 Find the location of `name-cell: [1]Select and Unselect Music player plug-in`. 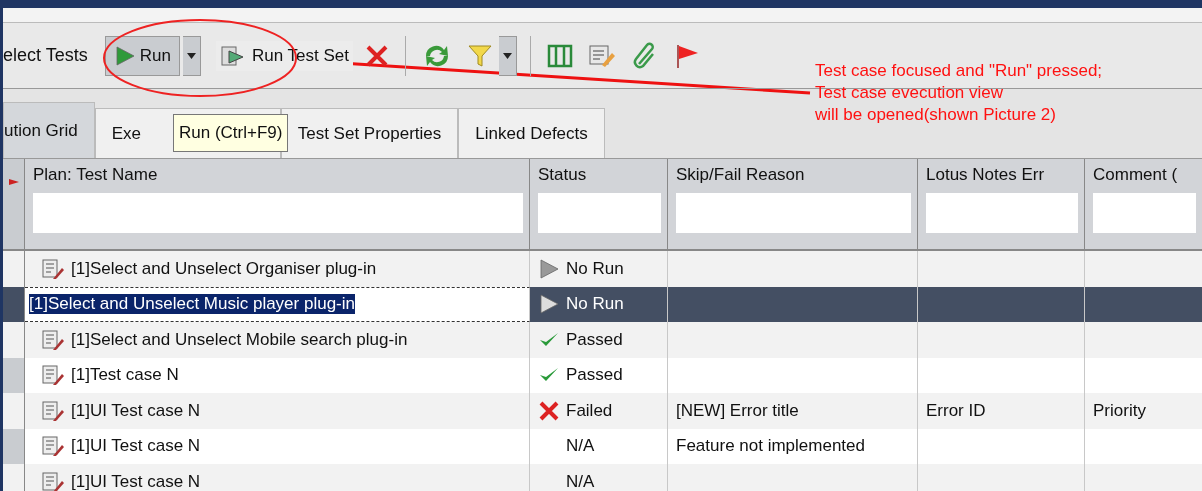

name-cell: [1]Select and Unselect Music player plug-in is located at coordinates (277, 304).